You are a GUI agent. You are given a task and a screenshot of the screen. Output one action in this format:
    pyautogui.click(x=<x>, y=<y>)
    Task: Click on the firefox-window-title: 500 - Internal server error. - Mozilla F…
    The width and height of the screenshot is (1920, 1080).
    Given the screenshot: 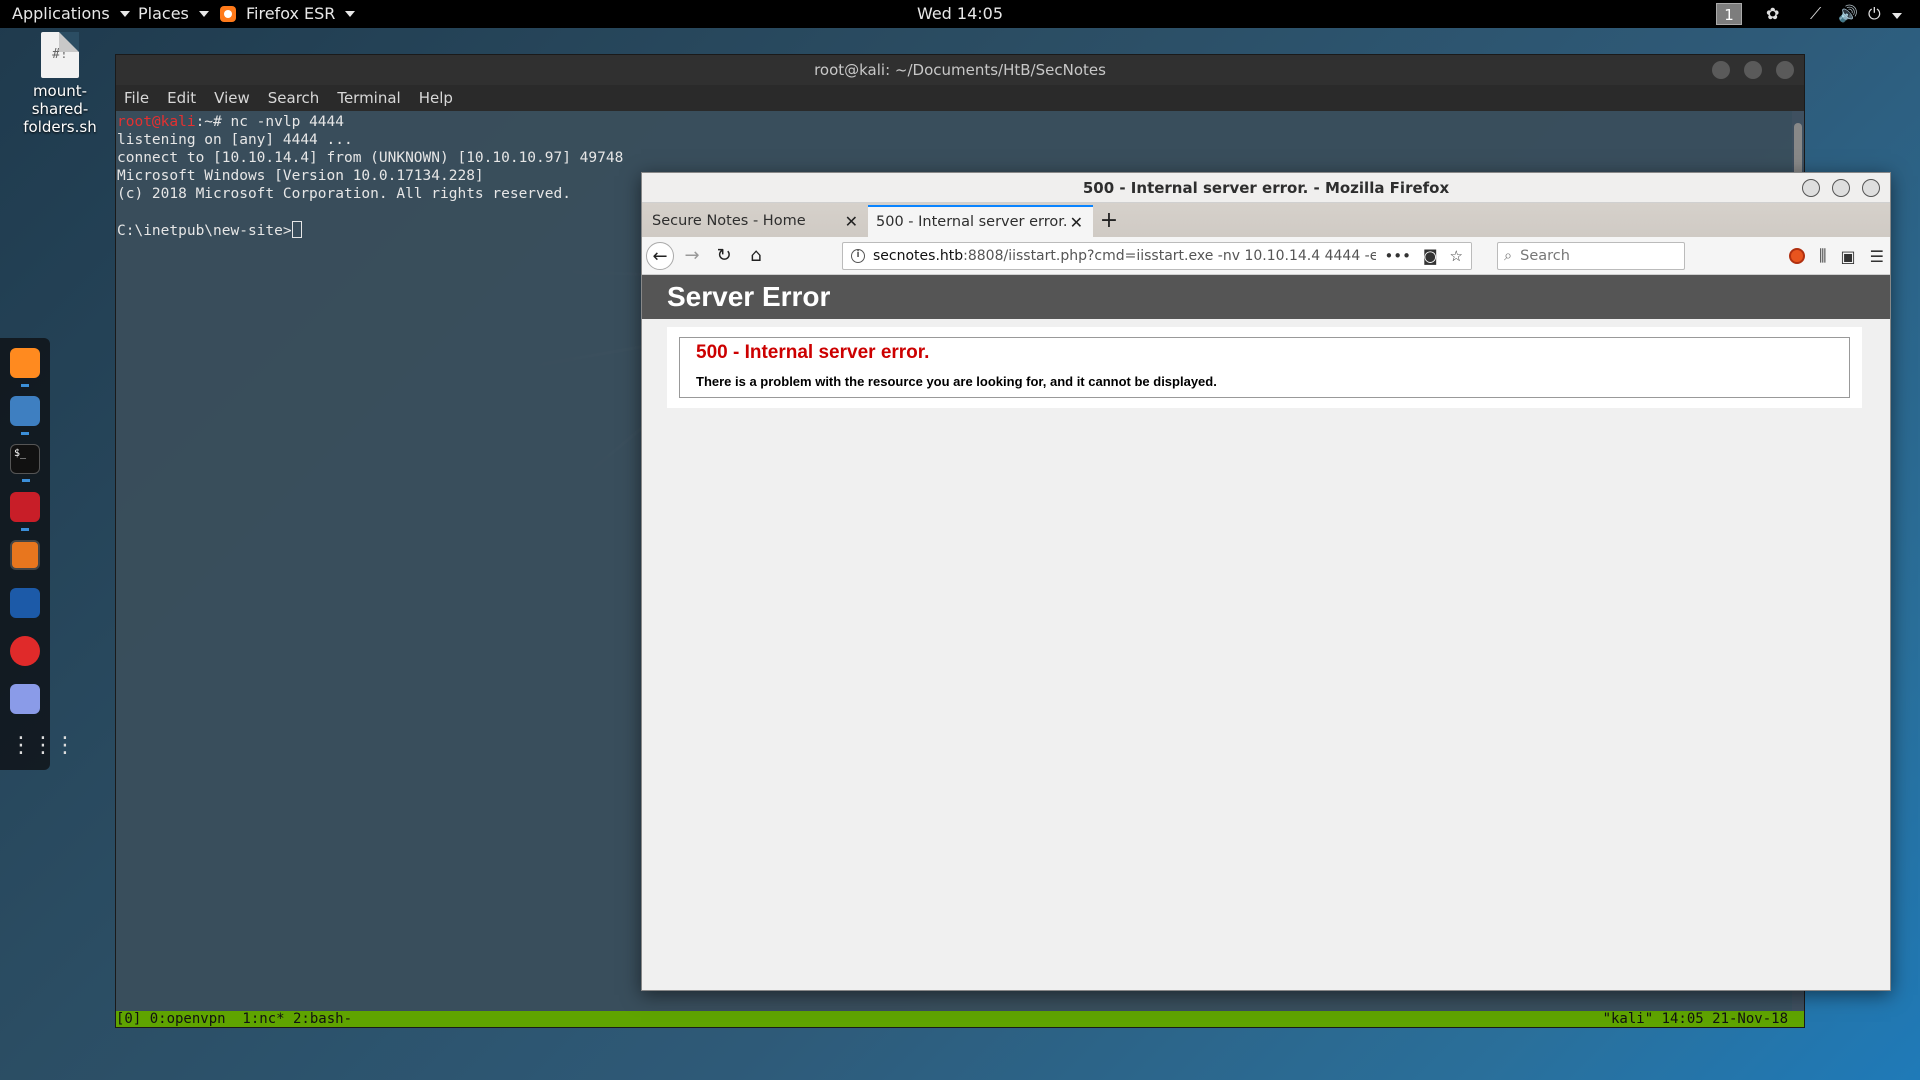 What is the action you would take?
    pyautogui.click(x=1266, y=188)
    